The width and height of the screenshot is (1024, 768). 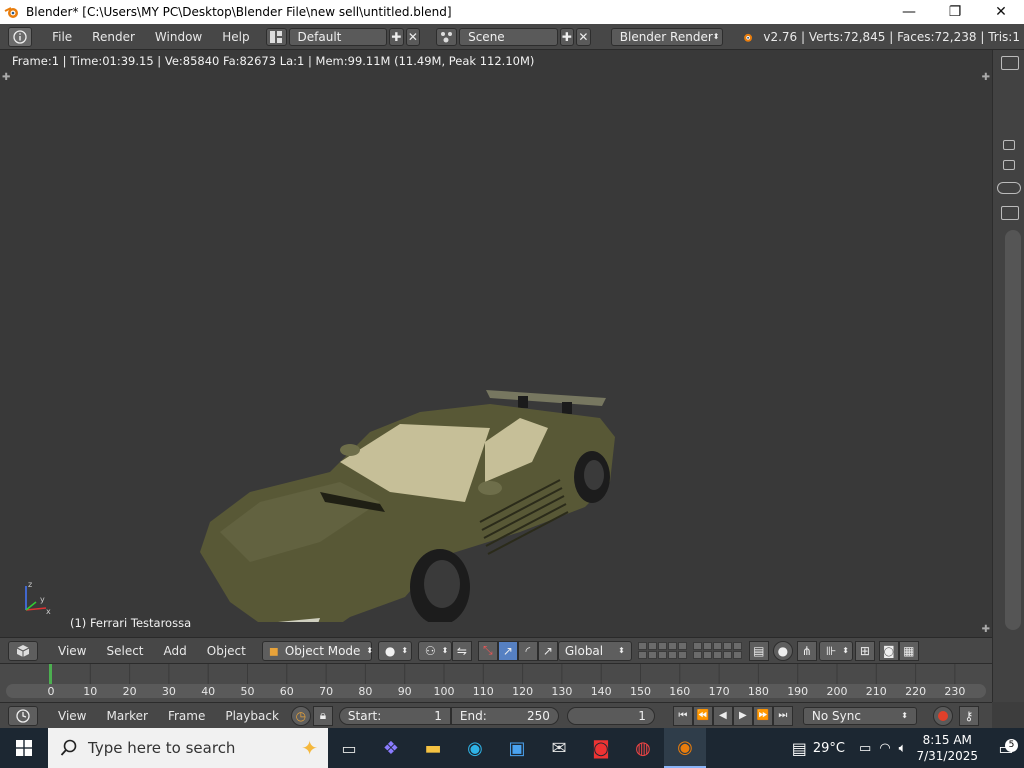 I want to click on mail-button: ✉, so click(x=559, y=748).